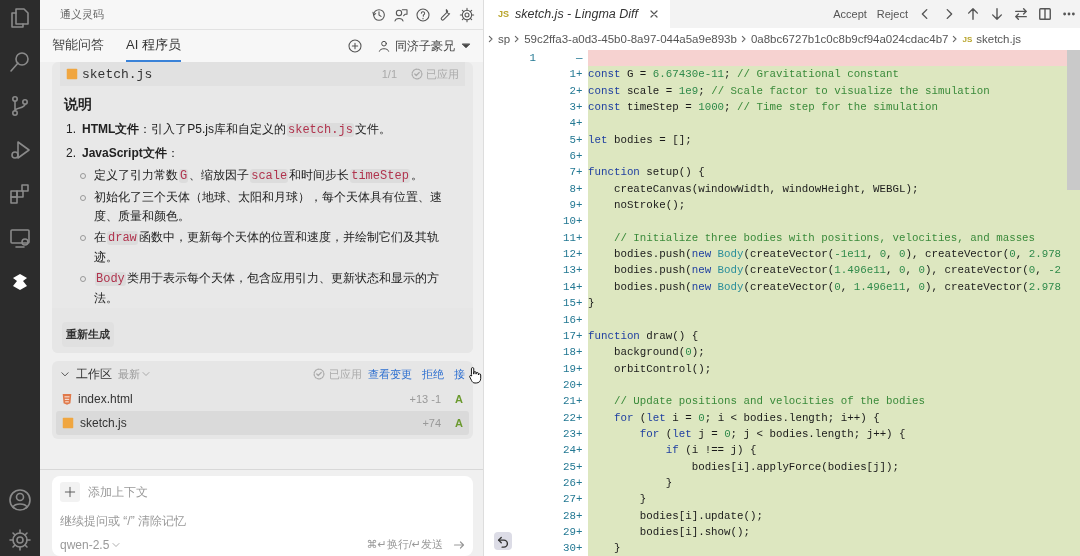 The width and height of the screenshot is (1080, 556). What do you see at coordinates (569, 500) in the screenshot?
I see `line-number: 27` at bounding box center [569, 500].